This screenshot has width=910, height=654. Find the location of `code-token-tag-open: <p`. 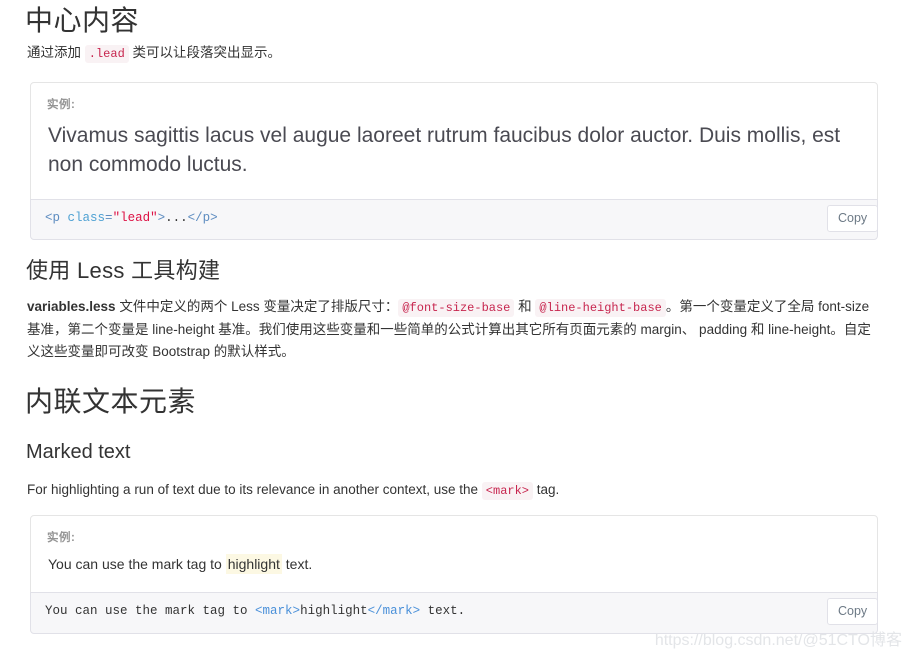

code-token-tag-open: <p is located at coordinates (53, 218).